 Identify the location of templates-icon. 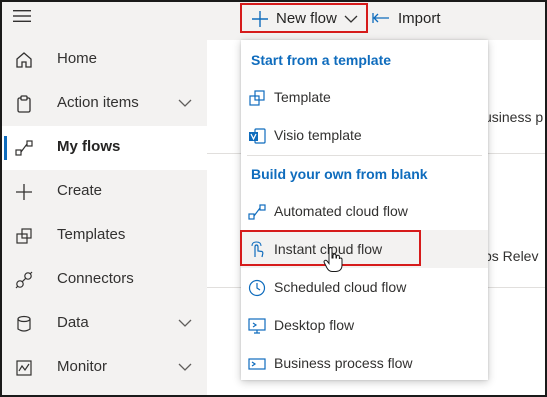
(24, 236).